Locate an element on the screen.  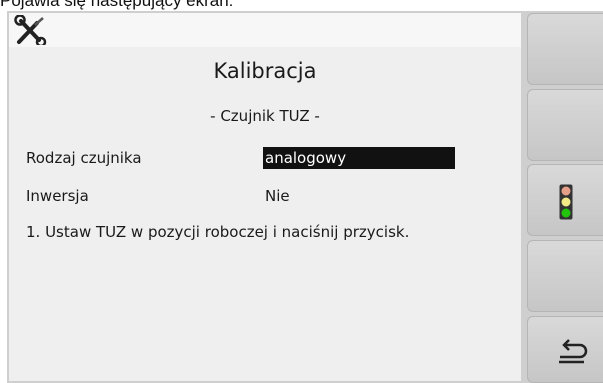
caption-text: Pojawia się następujący ekran: is located at coordinates (117, 5).